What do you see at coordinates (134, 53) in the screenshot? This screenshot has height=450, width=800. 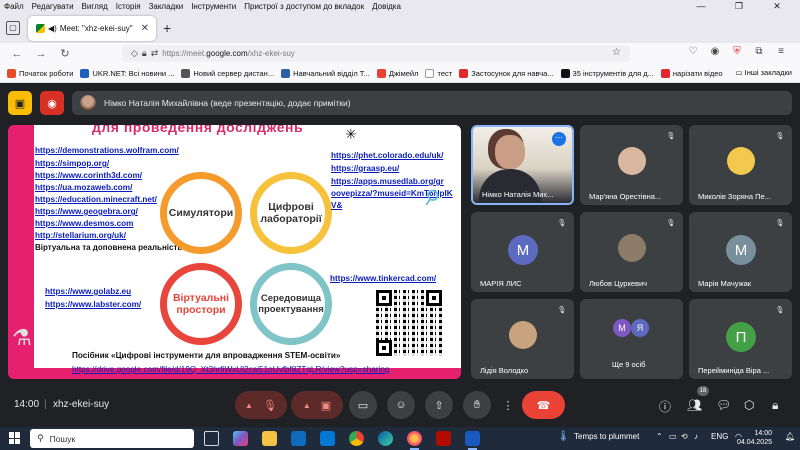 I see `shield-outline-icon: ◇` at bounding box center [134, 53].